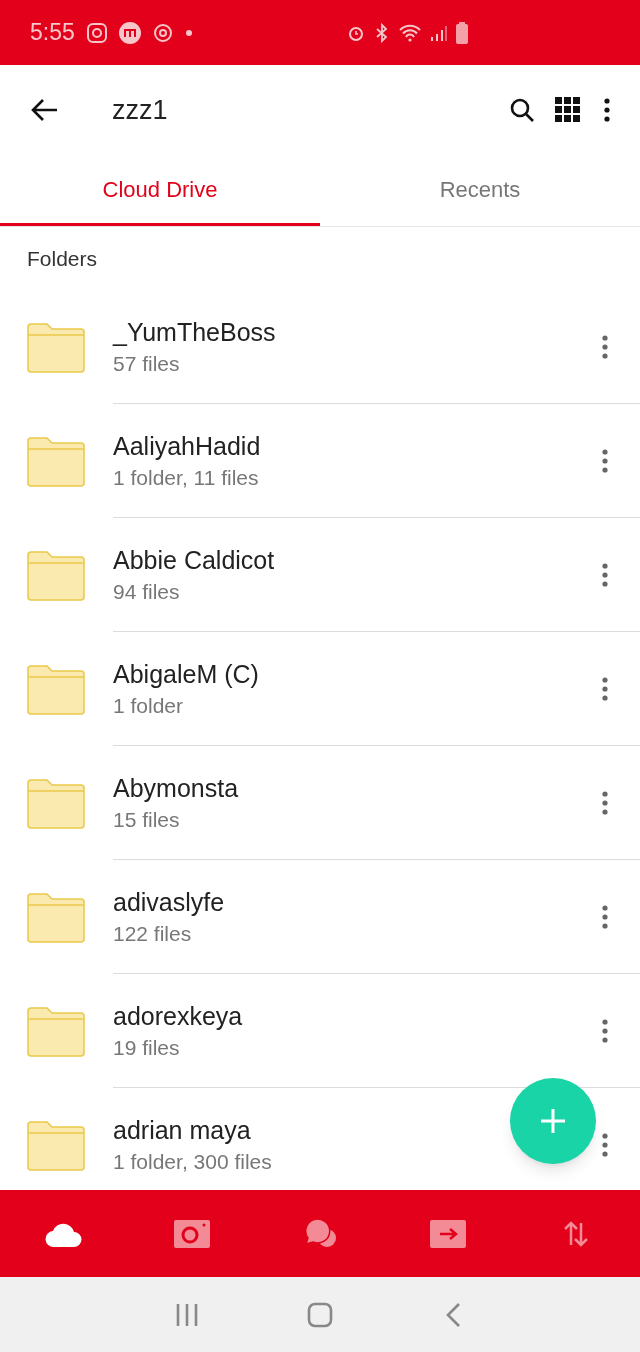  Describe the element at coordinates (160, 190) in the screenshot. I see `tab: Cloud Drive` at that location.